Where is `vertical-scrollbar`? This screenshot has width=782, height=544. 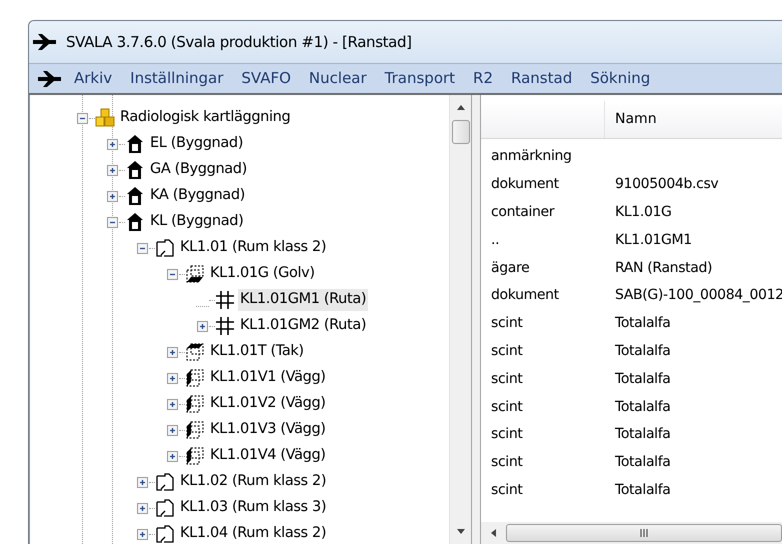 vertical-scrollbar is located at coordinates (460, 319).